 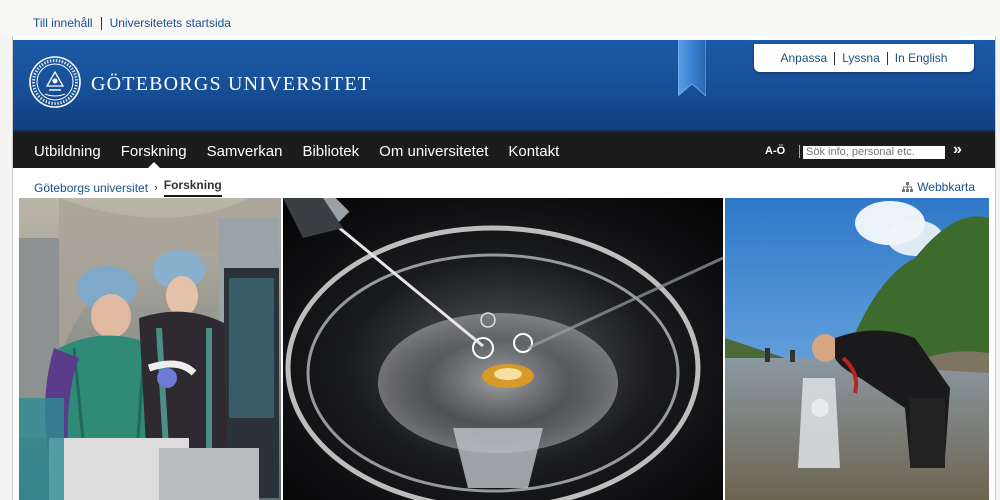 I want to click on listen-link: Lyssna, so click(x=861, y=58).